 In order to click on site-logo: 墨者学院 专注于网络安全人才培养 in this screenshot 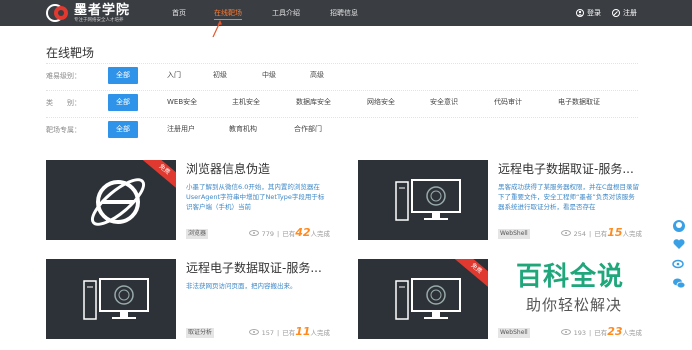, I will do `click(88, 13)`.